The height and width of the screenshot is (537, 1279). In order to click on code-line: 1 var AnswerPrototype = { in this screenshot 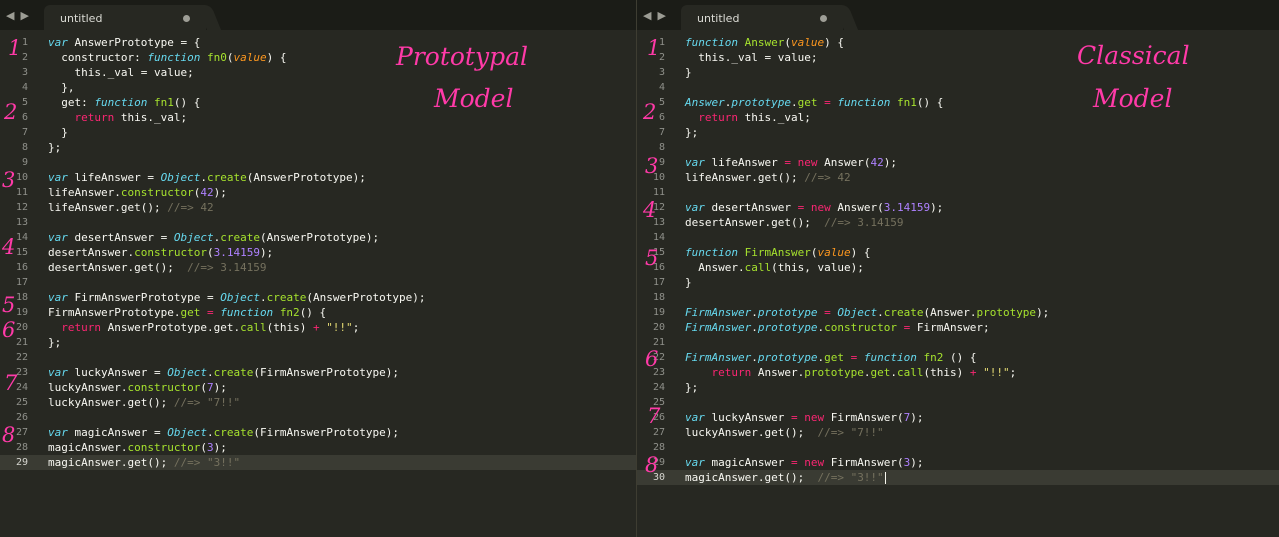, I will do `click(318, 42)`.